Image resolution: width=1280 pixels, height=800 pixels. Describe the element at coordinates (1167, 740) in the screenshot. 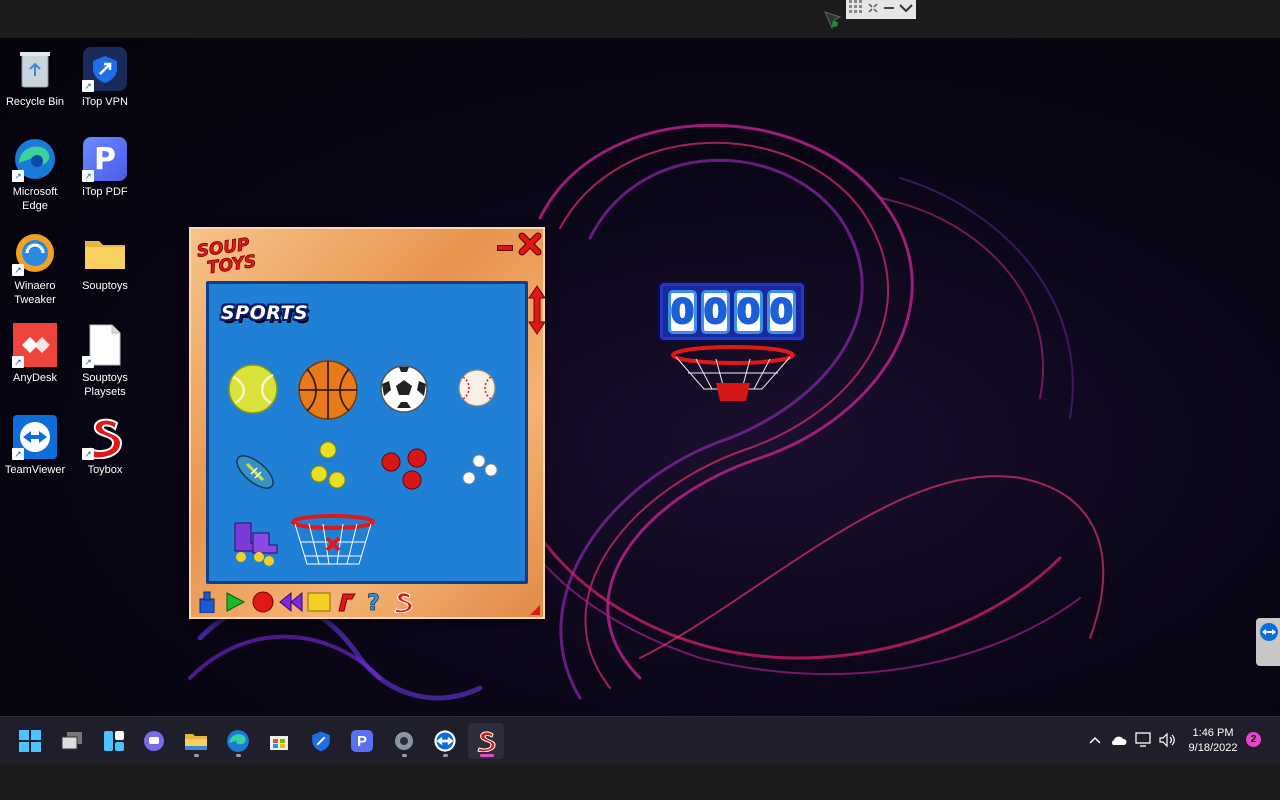

I see `volume-icon` at that location.